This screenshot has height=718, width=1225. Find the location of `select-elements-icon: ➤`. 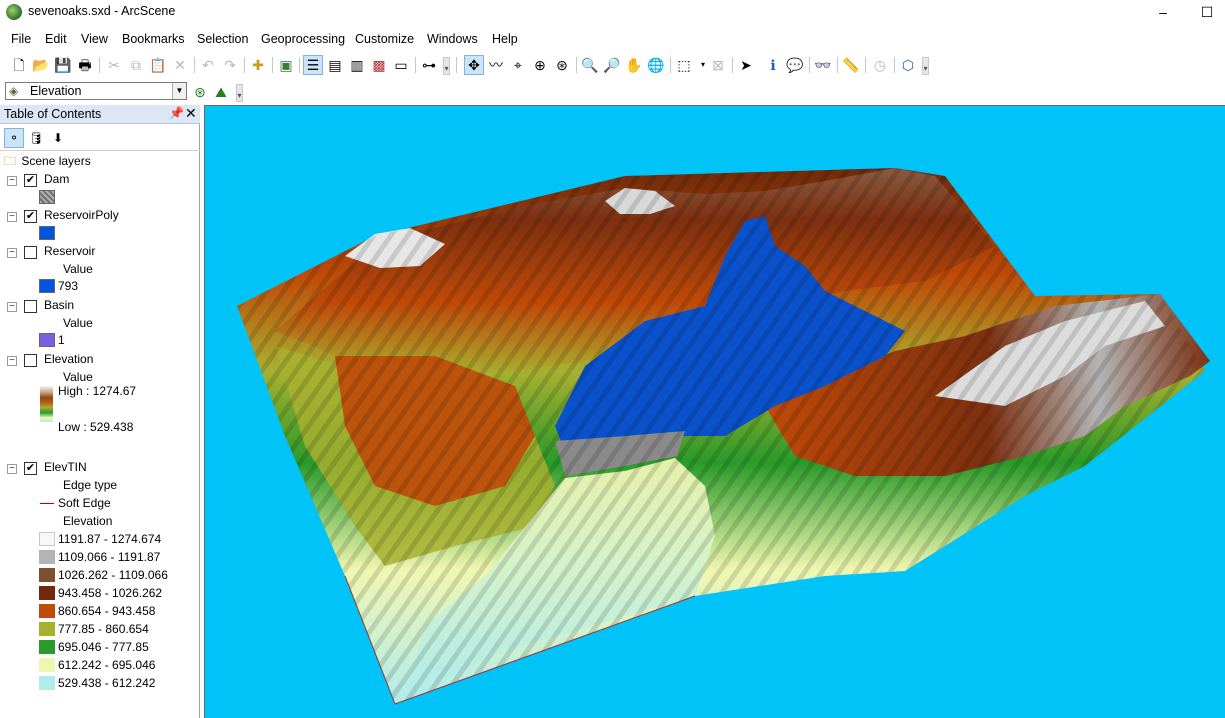

select-elements-icon: ➤ is located at coordinates (746, 65).